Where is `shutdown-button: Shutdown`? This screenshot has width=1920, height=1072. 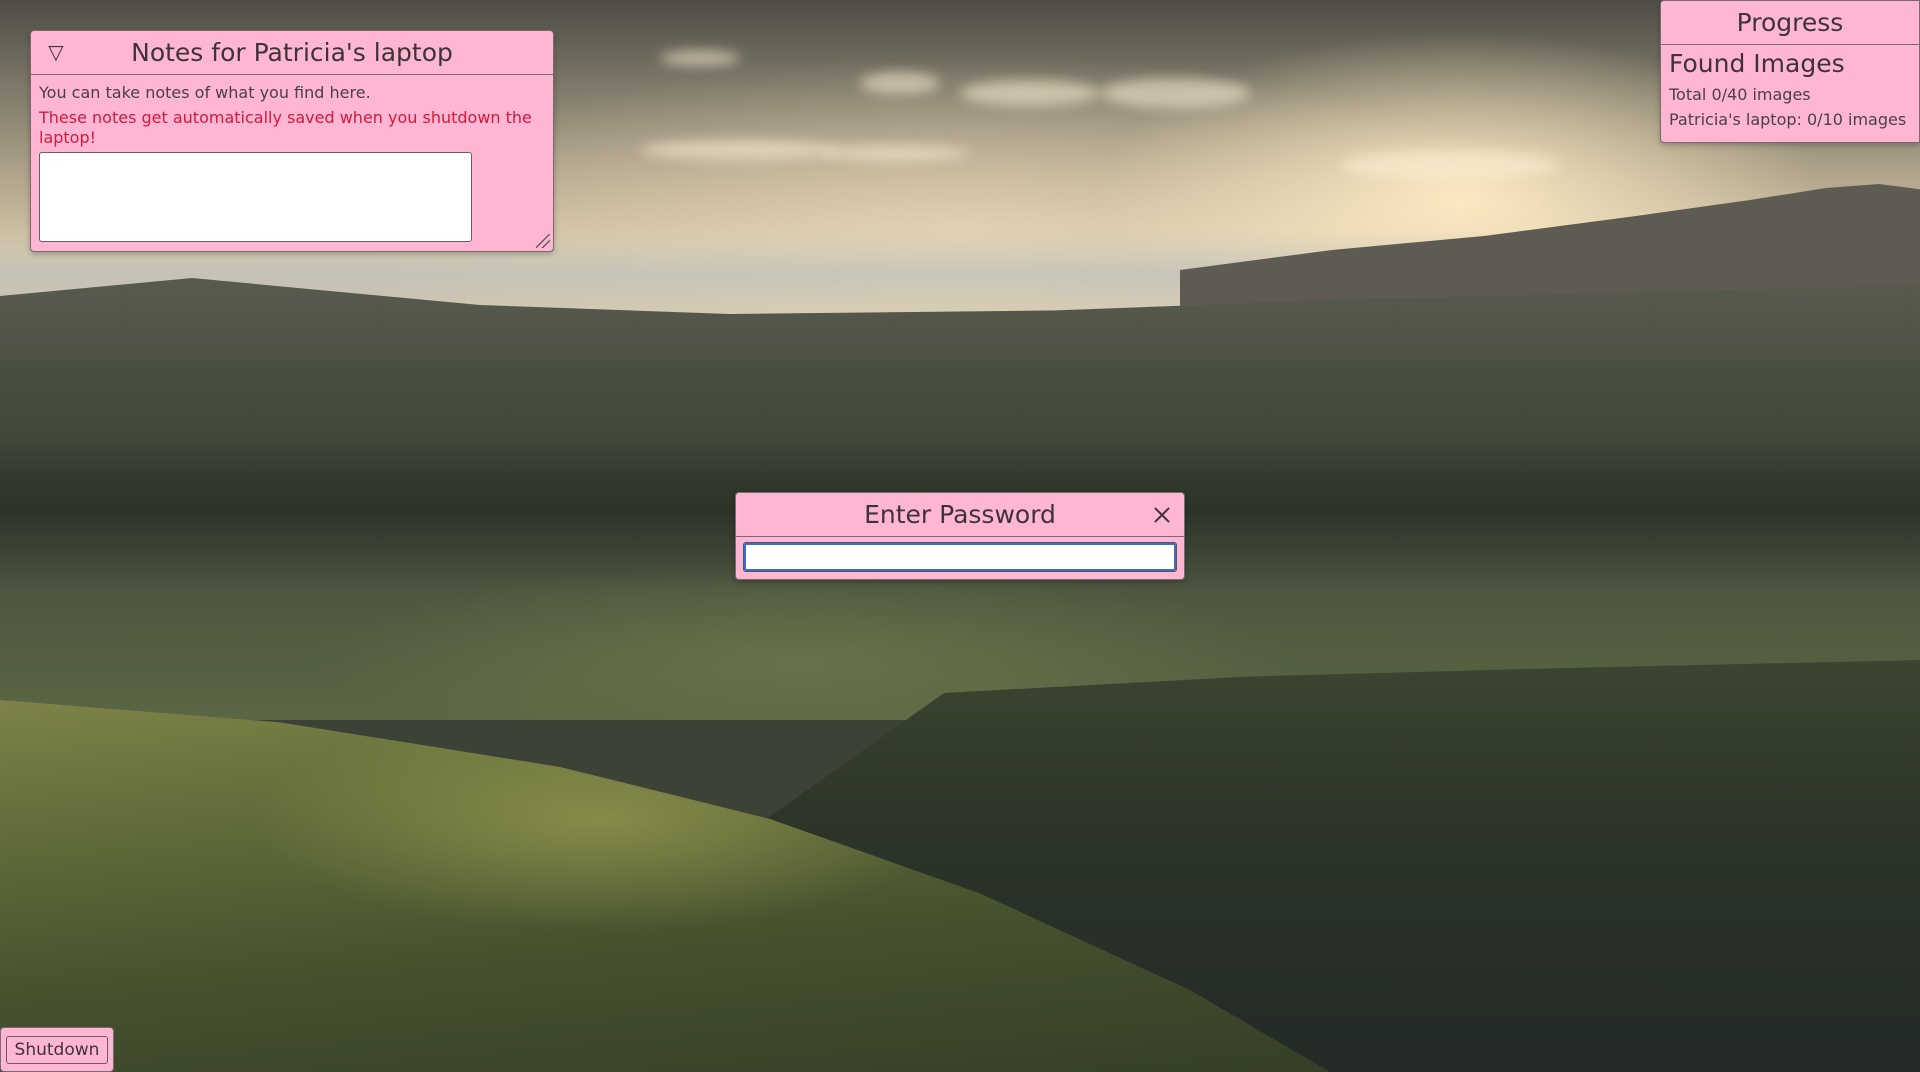
shutdown-button: Shutdown is located at coordinates (57, 1049).